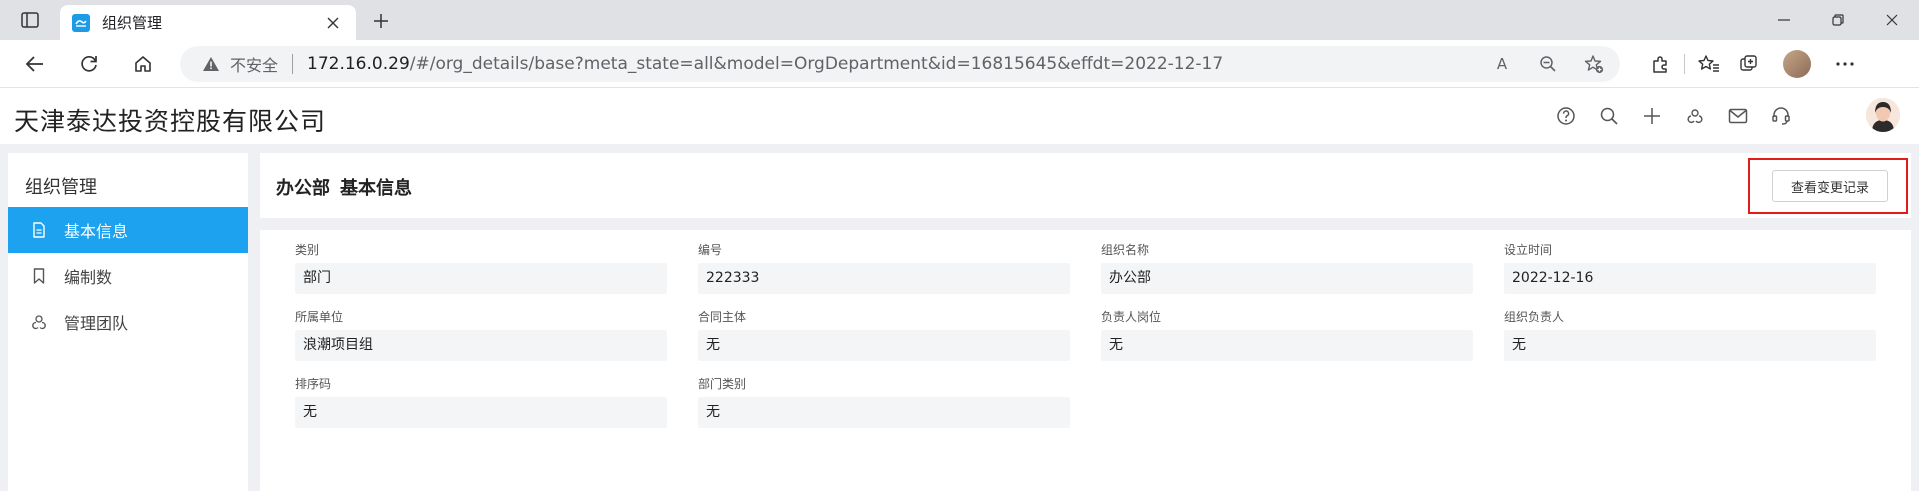 This screenshot has height=491, width=1919. I want to click on sidebar-item-label: 管理团队, so click(96, 323).